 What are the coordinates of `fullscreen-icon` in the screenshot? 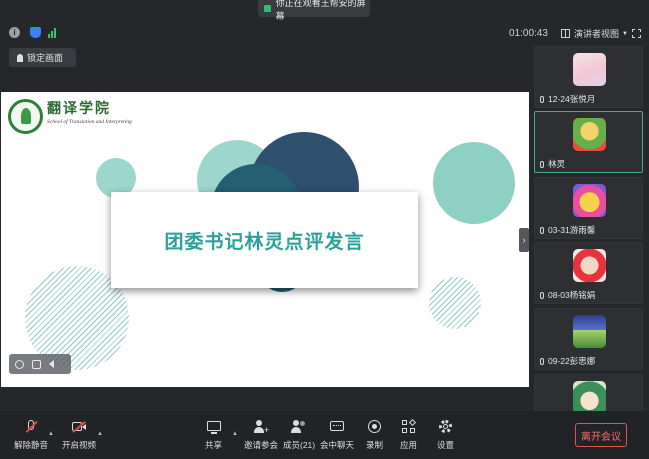 It's located at (636, 33).